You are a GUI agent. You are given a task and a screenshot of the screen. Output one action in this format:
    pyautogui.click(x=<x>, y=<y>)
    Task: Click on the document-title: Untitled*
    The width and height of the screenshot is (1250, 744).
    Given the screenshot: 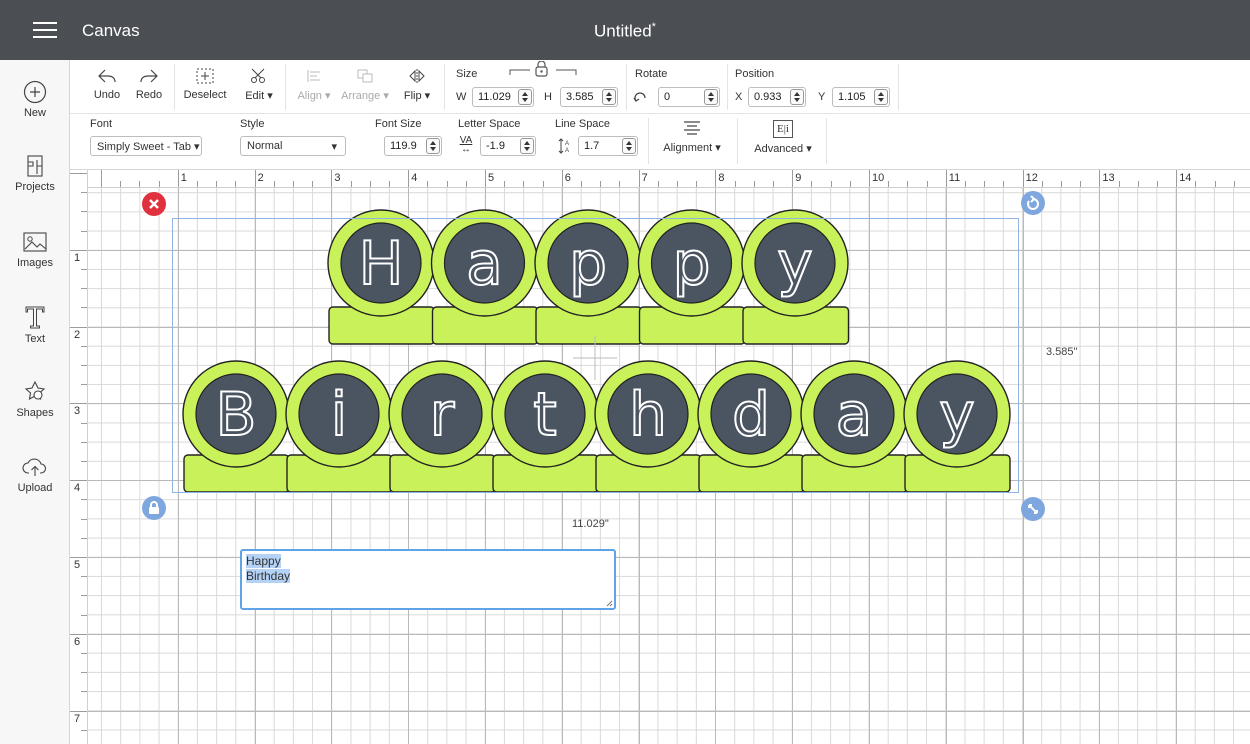 What is the action you would take?
    pyautogui.click(x=625, y=31)
    